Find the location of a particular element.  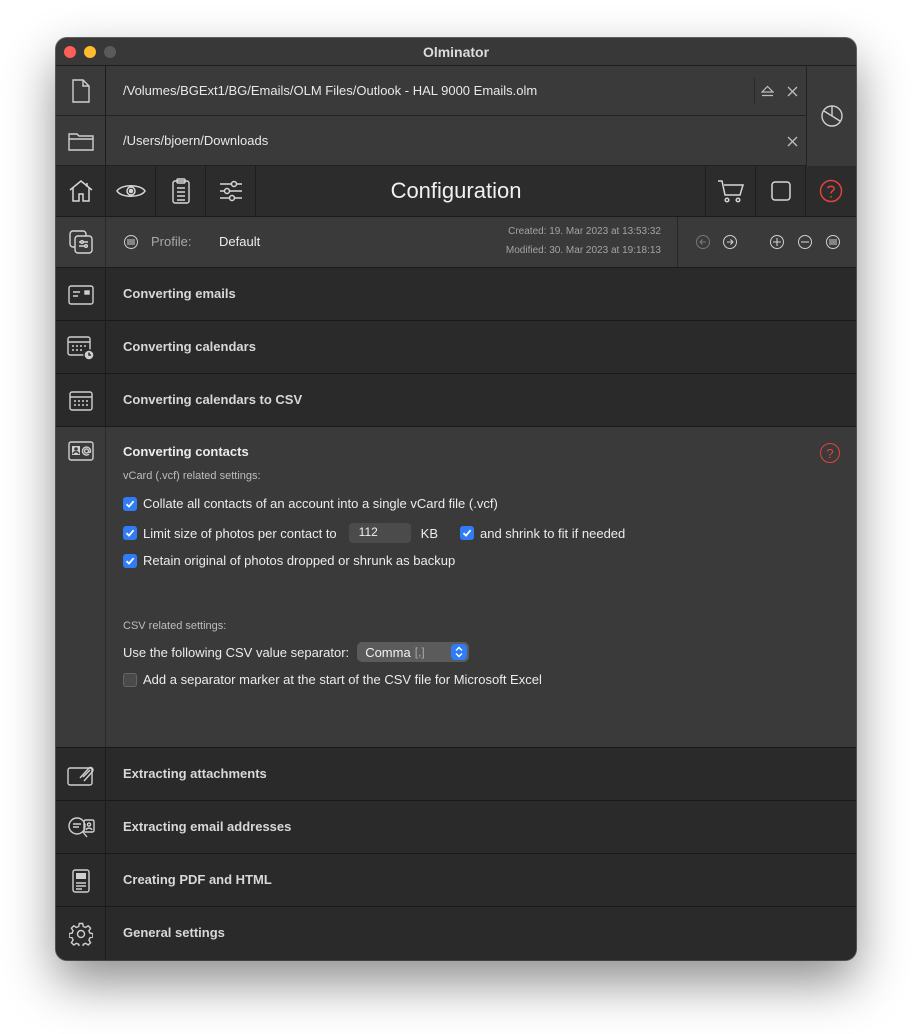

sliders-icon is located at coordinates (230, 191).